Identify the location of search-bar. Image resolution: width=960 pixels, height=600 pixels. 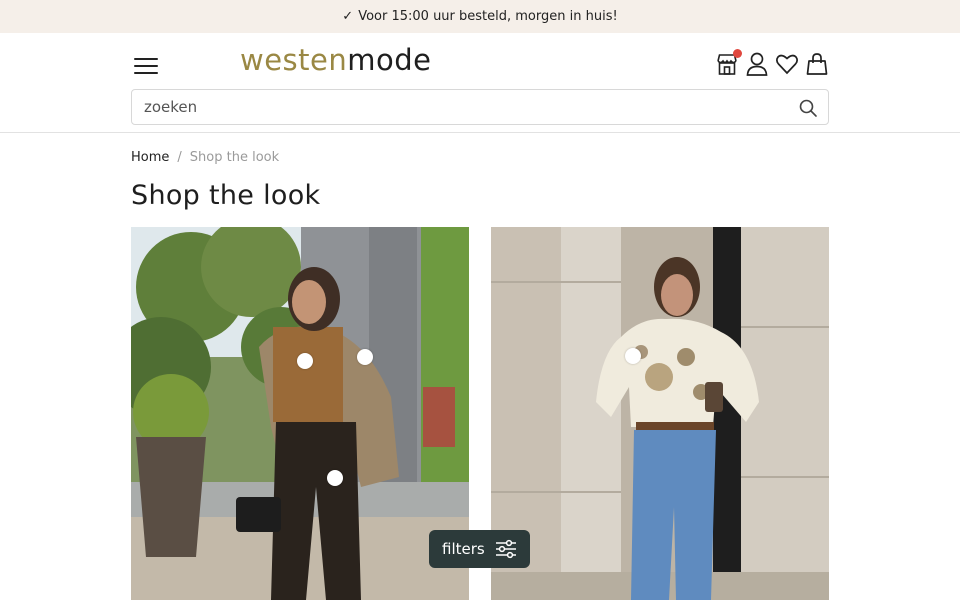
(480, 107).